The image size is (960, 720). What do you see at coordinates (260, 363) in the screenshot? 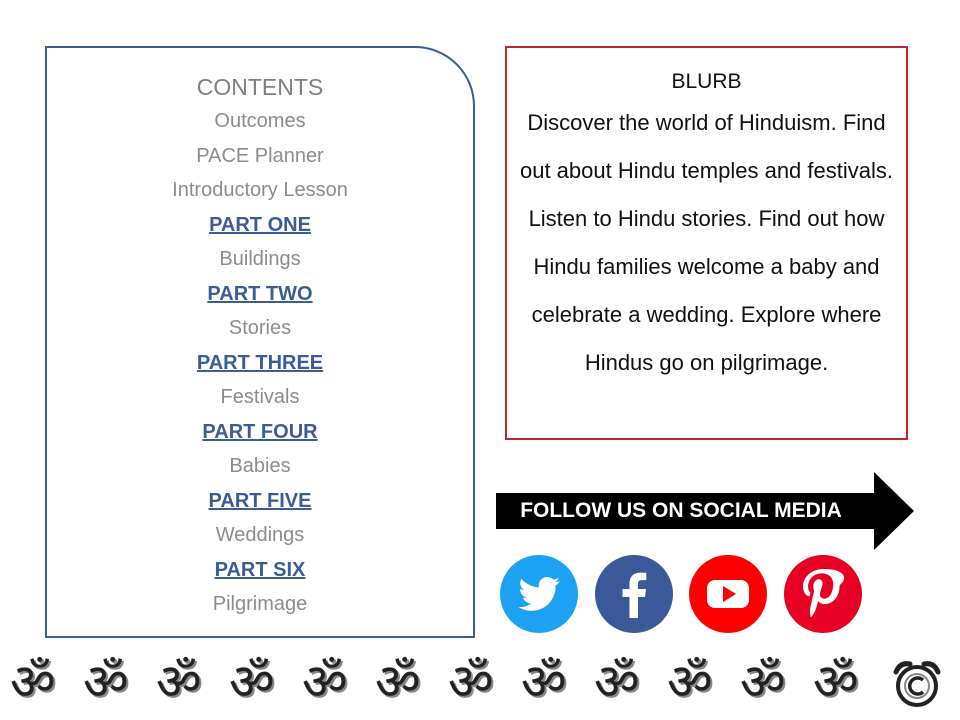
I see `part-three-link: PART THREE` at bounding box center [260, 363].